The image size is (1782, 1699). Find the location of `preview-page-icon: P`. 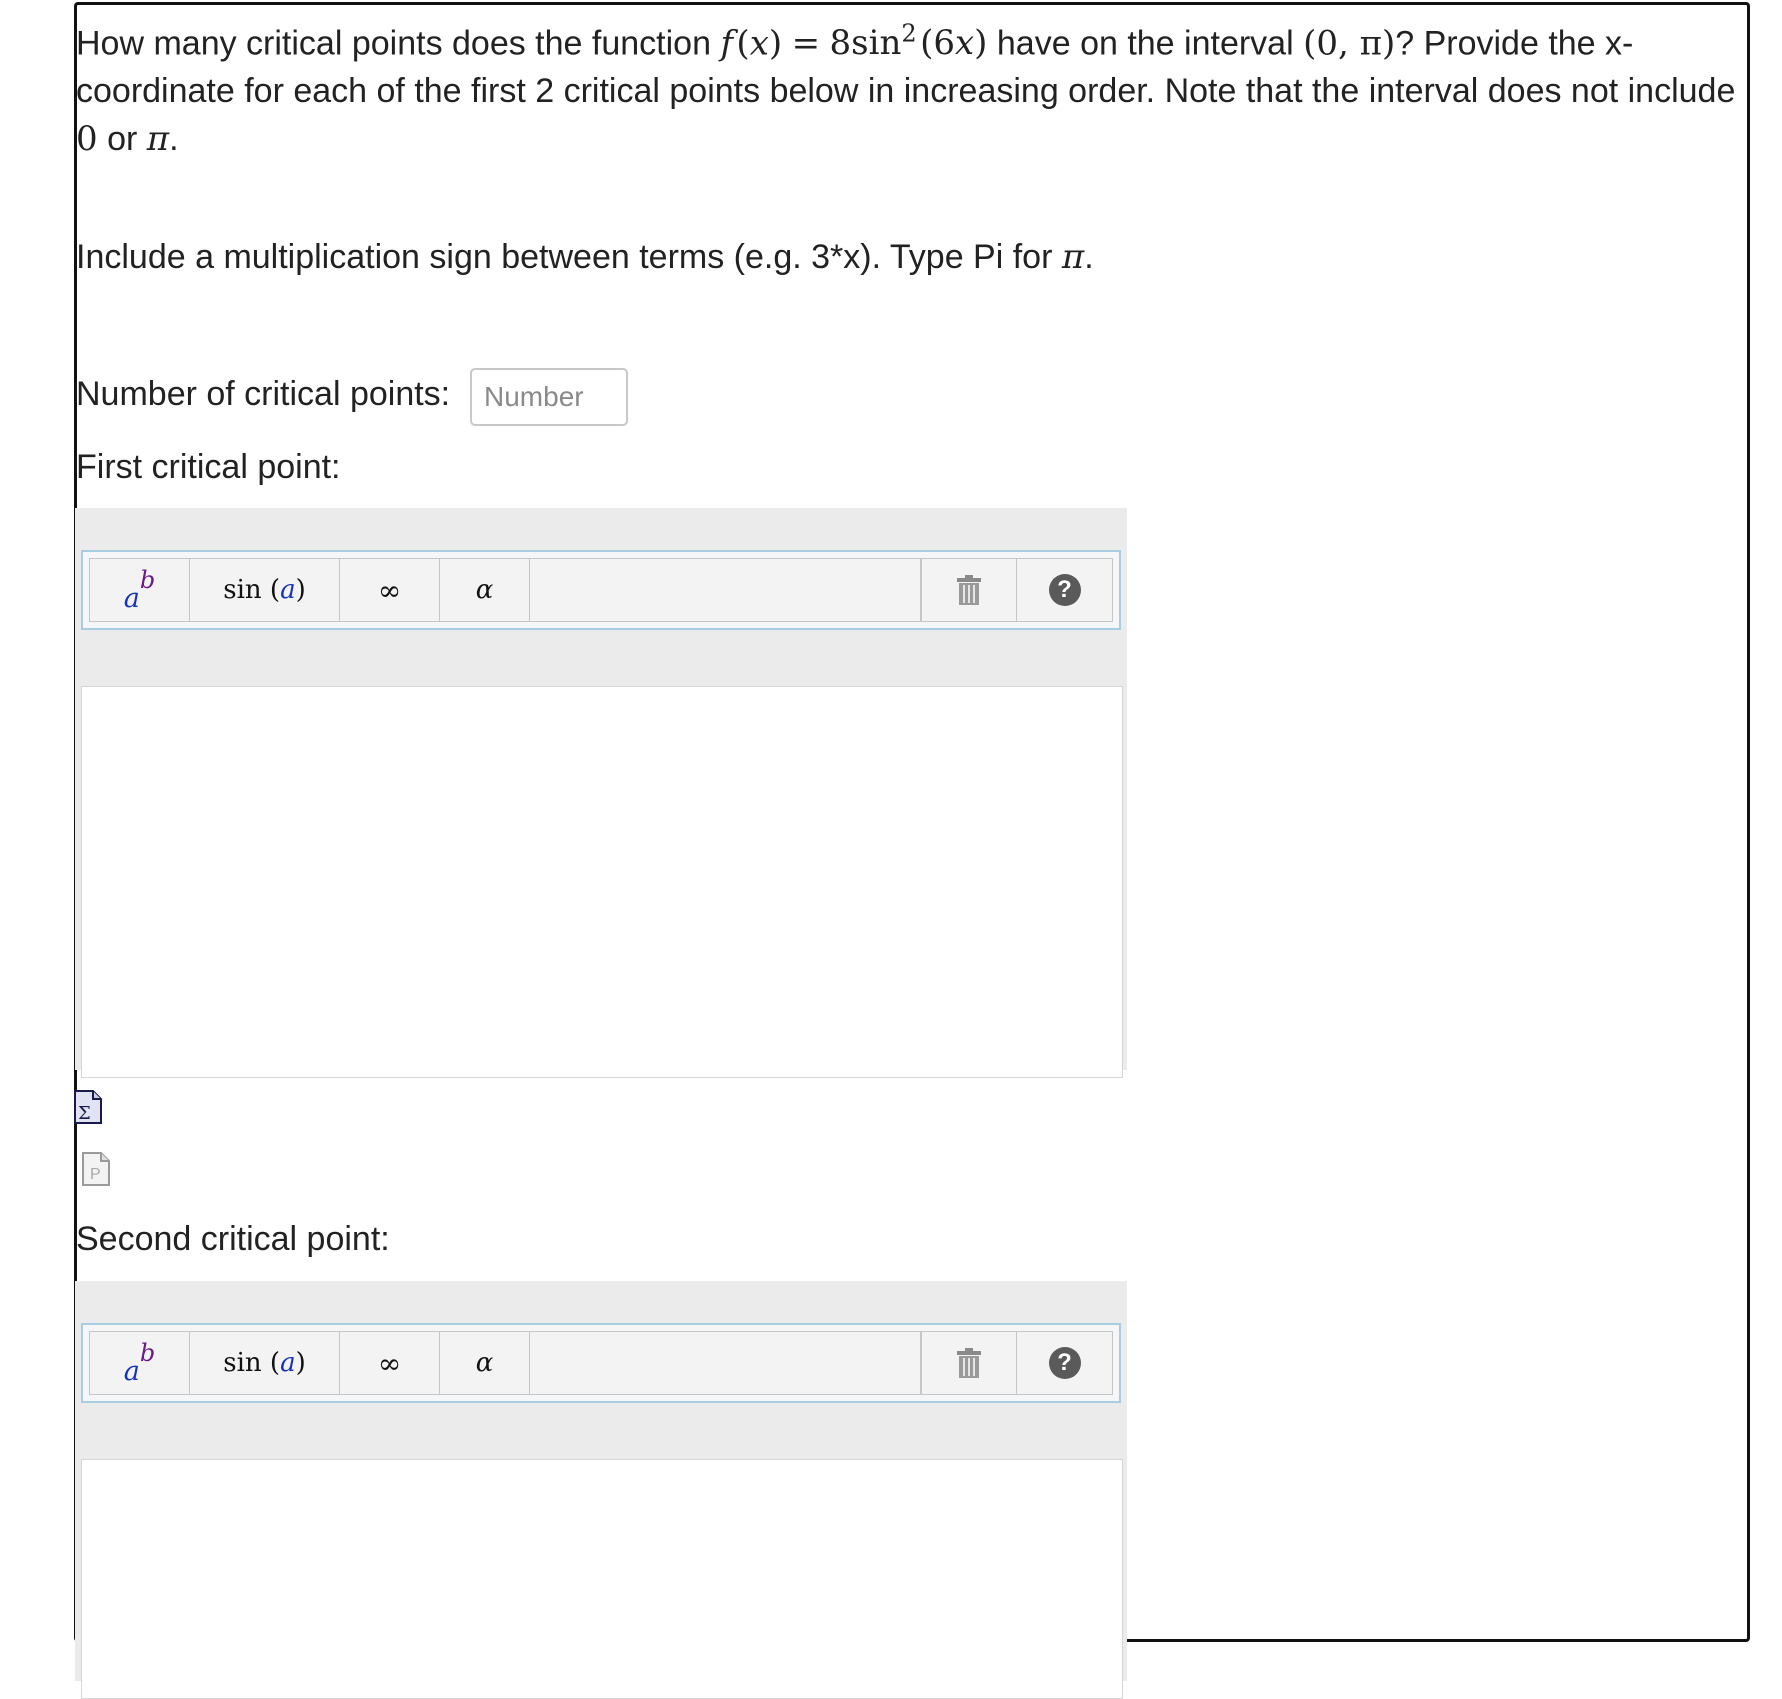

preview-page-icon: P is located at coordinates (96, 1169).